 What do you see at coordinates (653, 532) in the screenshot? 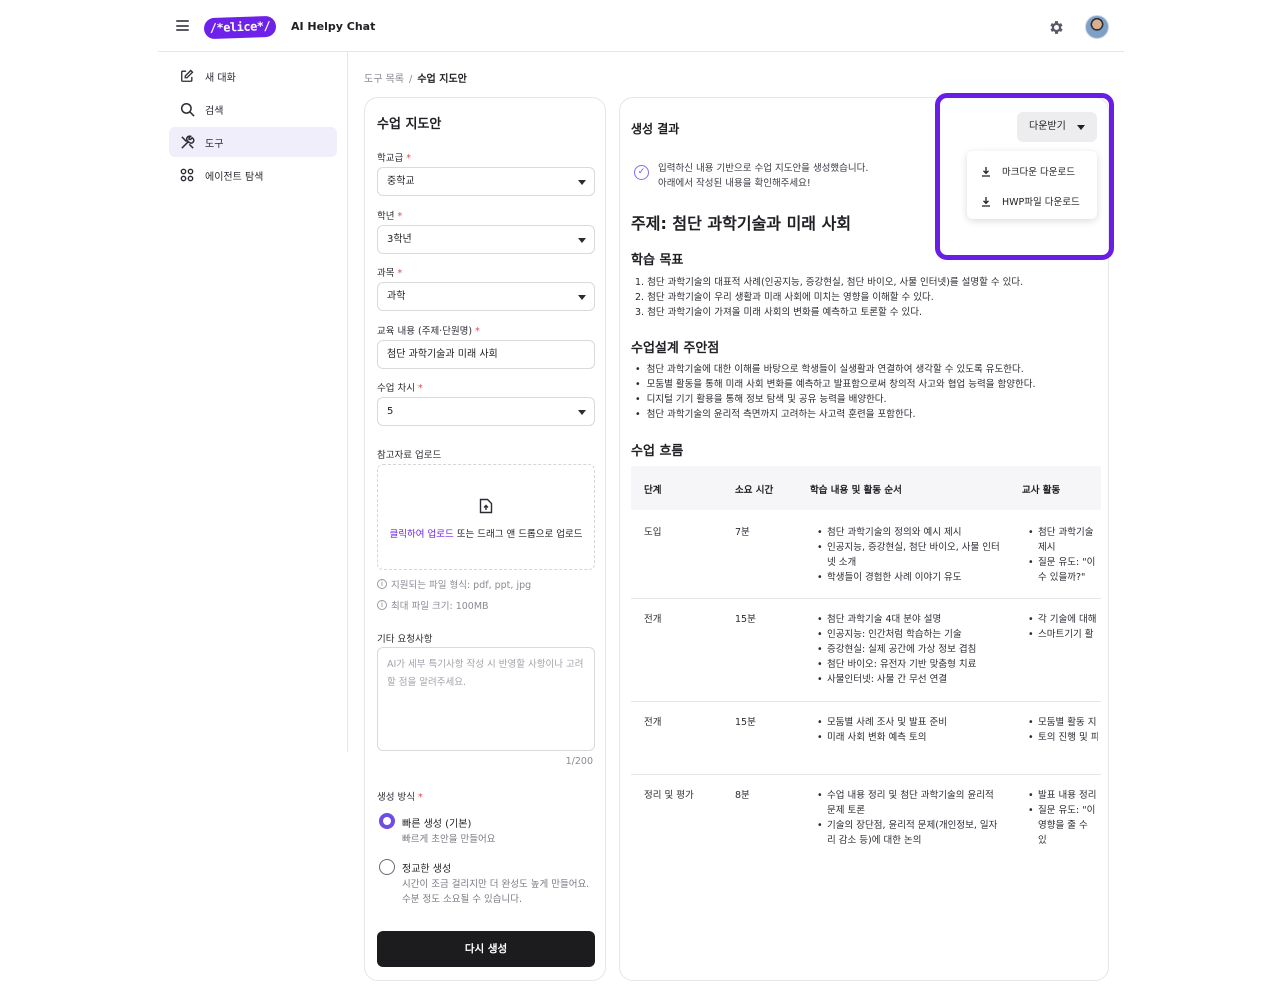
I see `table-cell-stage: 도입` at bounding box center [653, 532].